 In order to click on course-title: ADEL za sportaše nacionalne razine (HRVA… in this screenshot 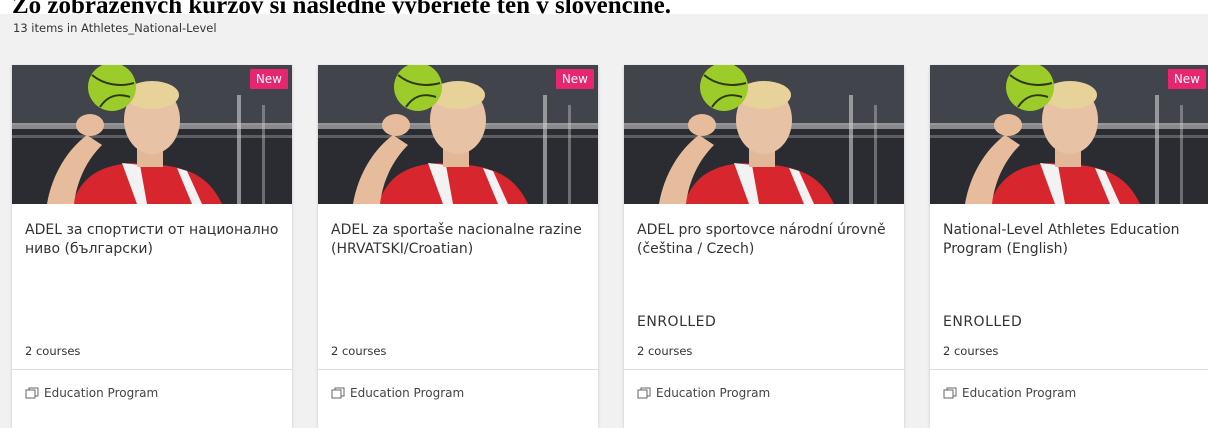, I will do `click(458, 240)`.